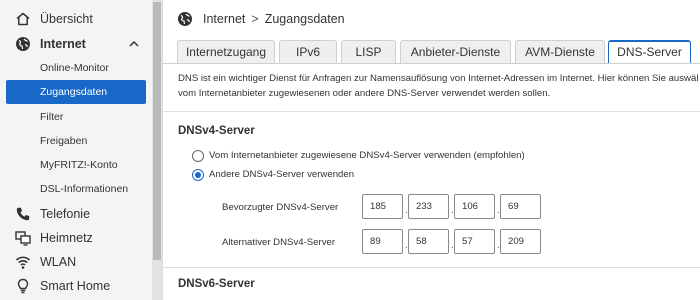 The image size is (700, 300). I want to click on sidebar-item-label: Telefonie, so click(65, 214).